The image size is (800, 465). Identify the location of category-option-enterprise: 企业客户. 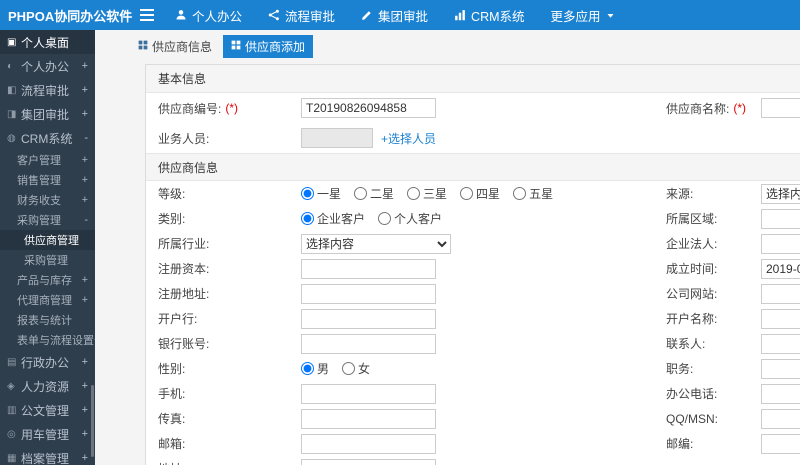
(333, 218).